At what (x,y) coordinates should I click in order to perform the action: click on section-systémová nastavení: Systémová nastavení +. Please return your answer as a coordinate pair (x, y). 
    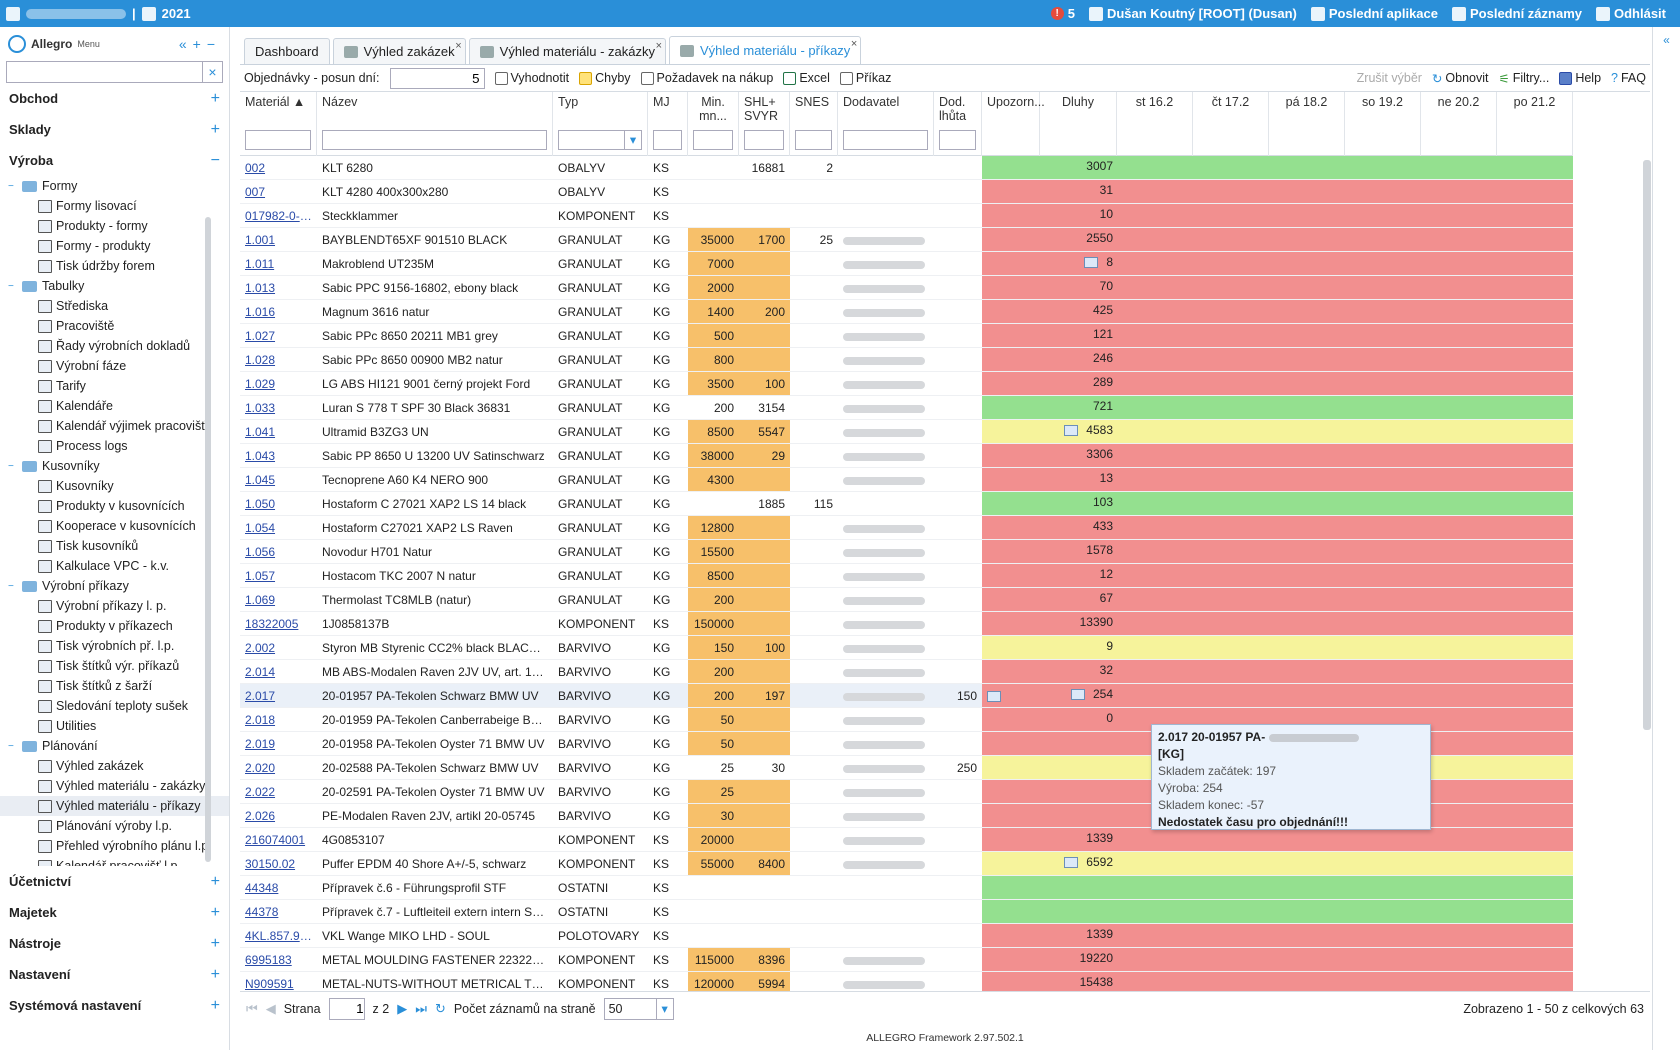
    Looking at the image, I should click on (114, 1005).